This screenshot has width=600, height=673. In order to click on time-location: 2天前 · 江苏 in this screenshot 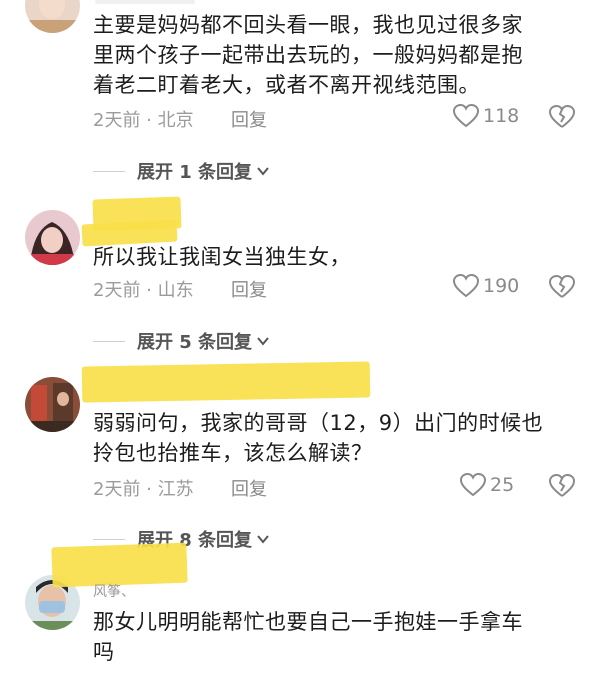, I will do `click(143, 489)`.